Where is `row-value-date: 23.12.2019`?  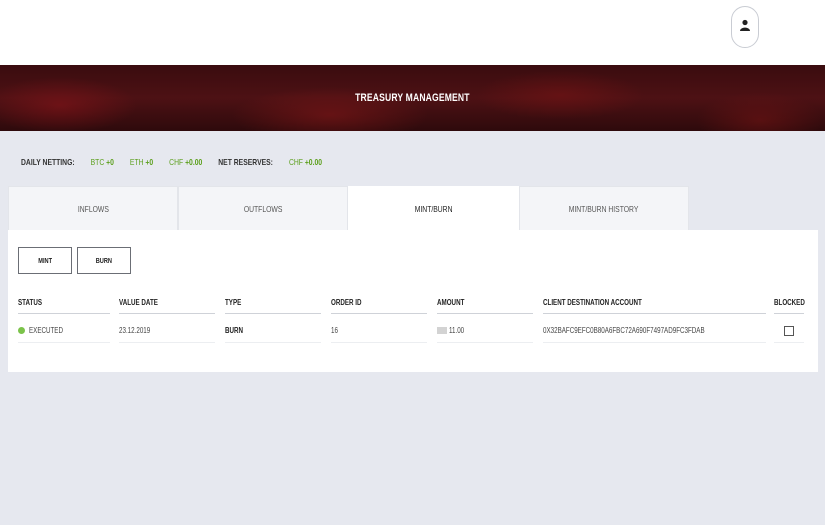 row-value-date: 23.12.2019 is located at coordinates (167, 332).